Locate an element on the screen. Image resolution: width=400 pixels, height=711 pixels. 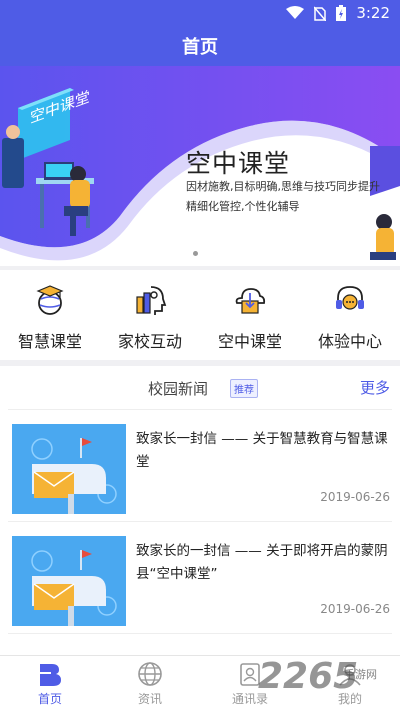
wifi-icon is located at coordinates (295, 12).